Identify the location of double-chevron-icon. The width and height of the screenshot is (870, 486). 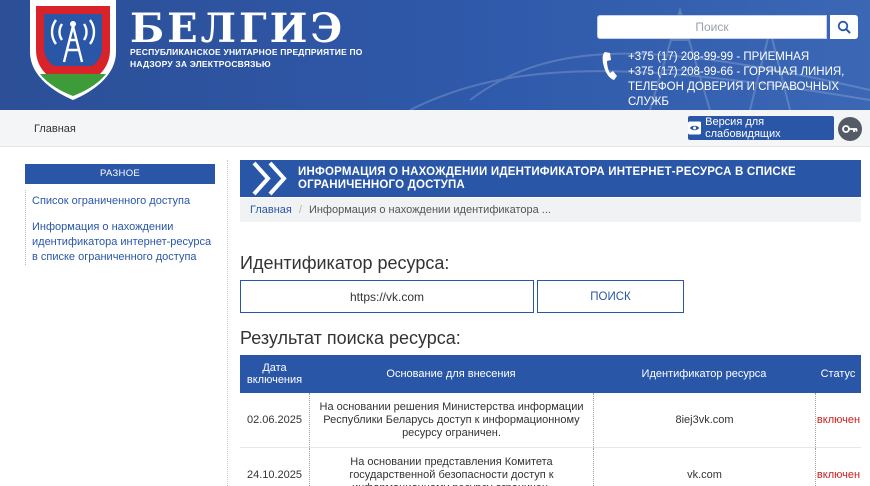
(269, 178).